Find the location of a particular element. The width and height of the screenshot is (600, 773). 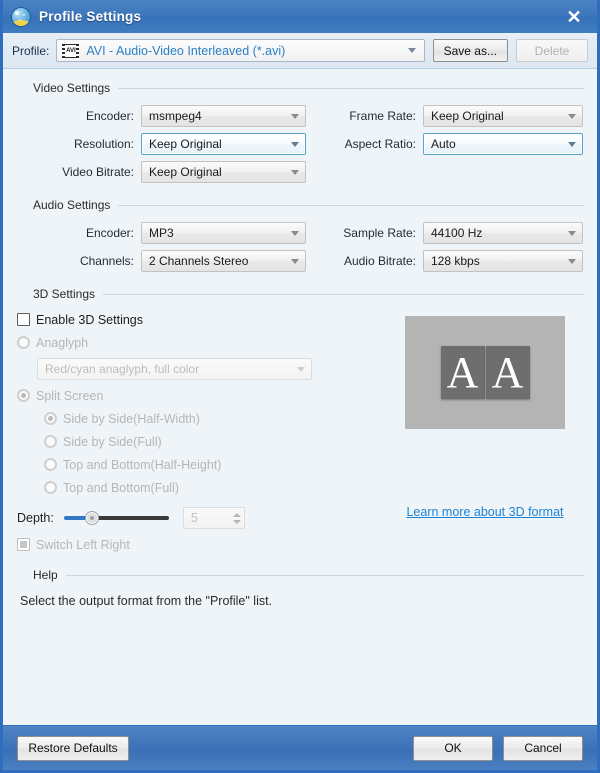

switch-left-right-row: Switch Left Right is located at coordinates (201, 544).